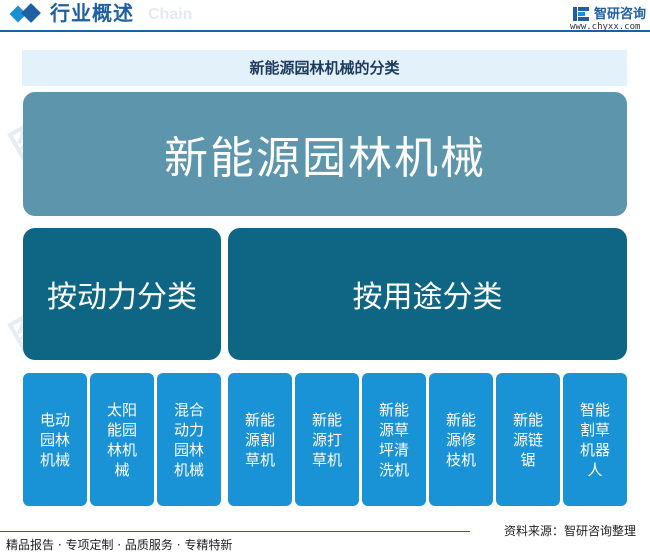  I want to click on leaf-label: 新能源草坪清洗机, so click(393, 439).